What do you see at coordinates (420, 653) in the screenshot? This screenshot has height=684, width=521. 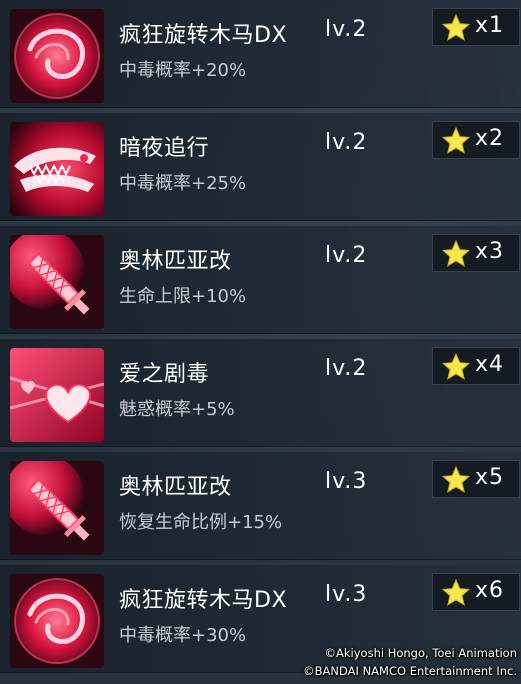 I see `copyright-line: ©Akiyoshi Hongo, Toei Animation` at bounding box center [420, 653].